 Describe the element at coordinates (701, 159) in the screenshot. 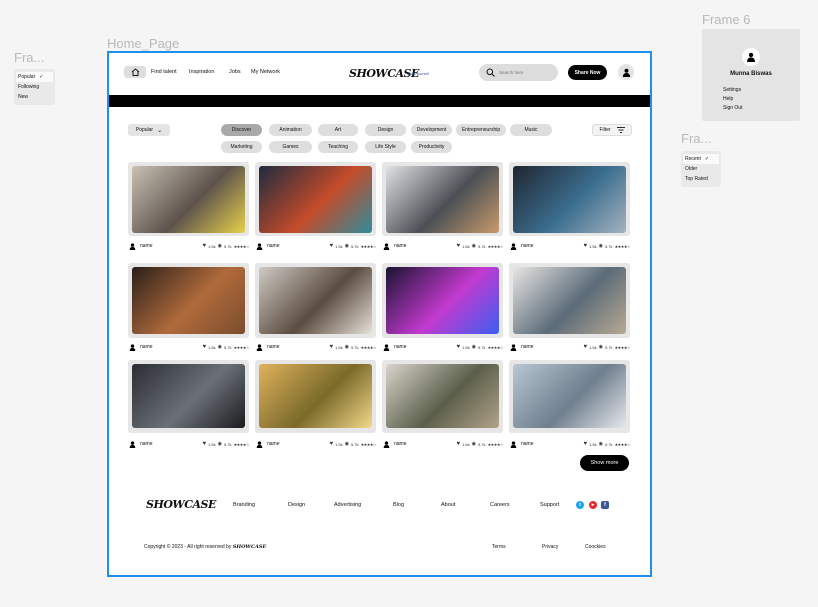

I see `menu-item-recent: Recent ✓` at that location.